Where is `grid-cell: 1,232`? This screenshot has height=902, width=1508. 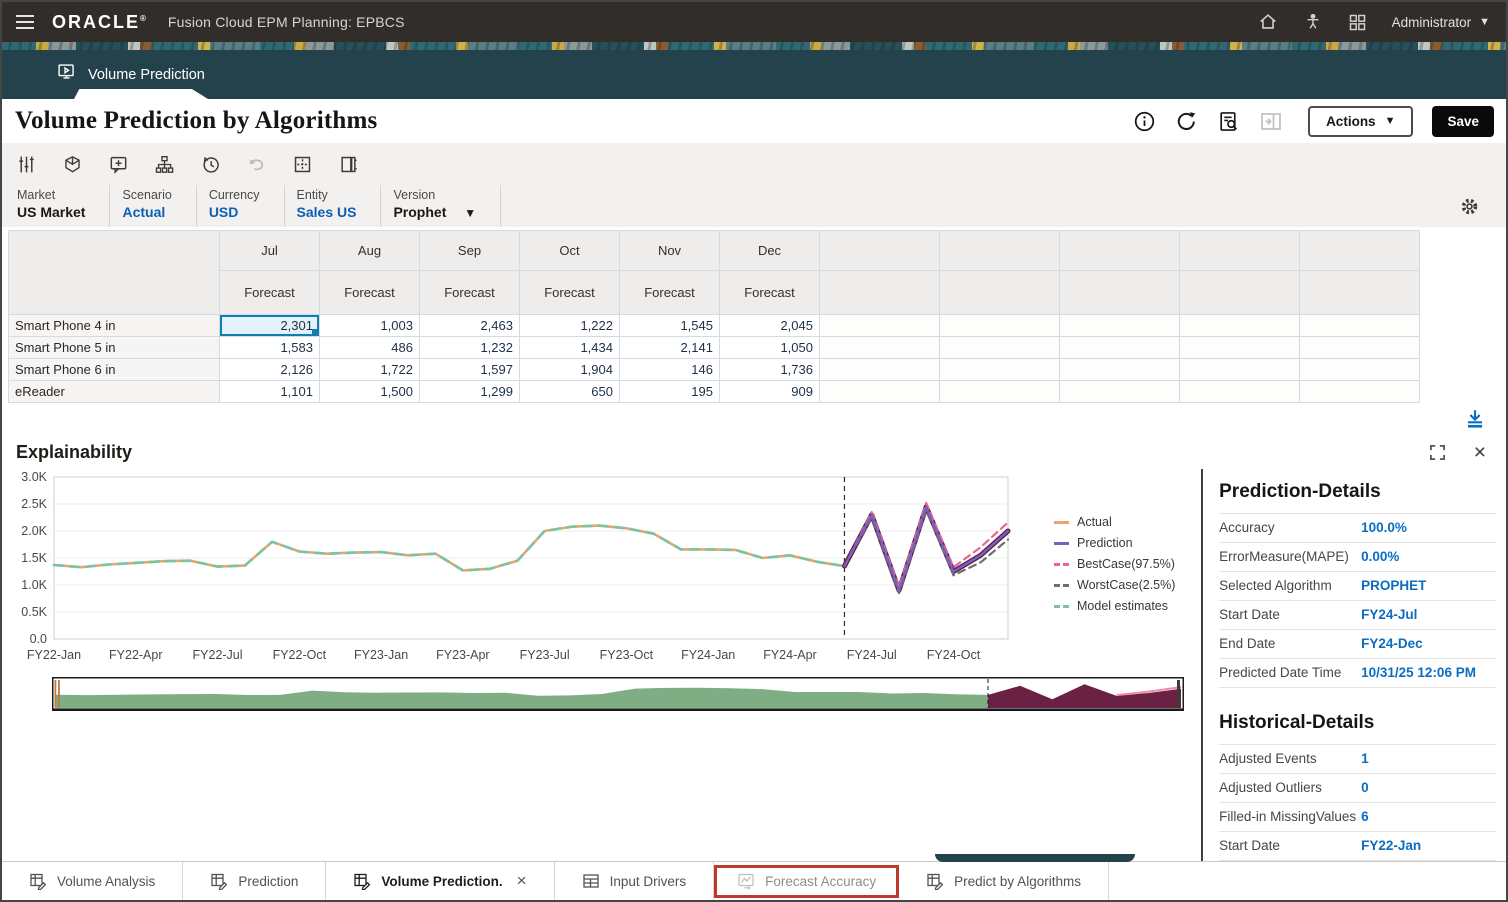 grid-cell: 1,232 is located at coordinates (469, 347).